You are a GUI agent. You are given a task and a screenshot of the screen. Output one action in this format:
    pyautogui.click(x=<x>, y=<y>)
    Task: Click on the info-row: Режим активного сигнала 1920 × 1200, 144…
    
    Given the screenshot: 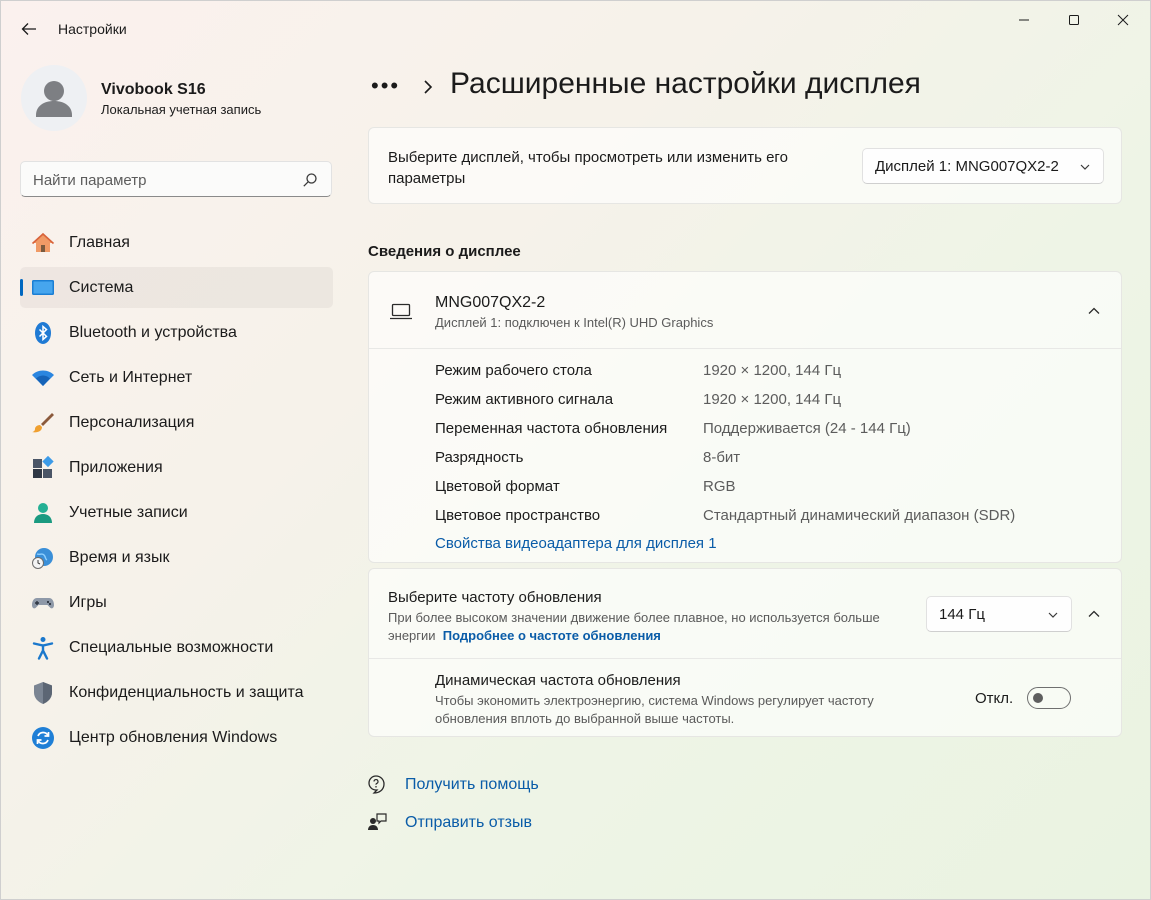 What is the action you would take?
    pyautogui.click(x=765, y=403)
    